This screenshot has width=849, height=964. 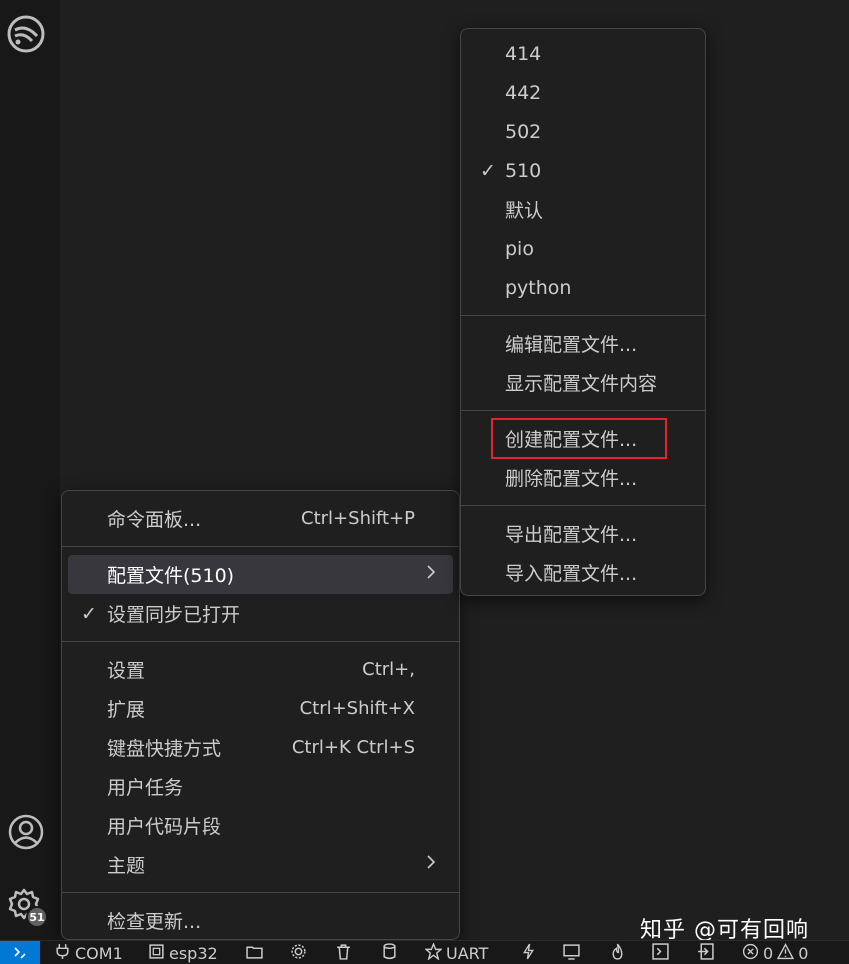 I want to click on plug-icon, so click(x=62, y=953).